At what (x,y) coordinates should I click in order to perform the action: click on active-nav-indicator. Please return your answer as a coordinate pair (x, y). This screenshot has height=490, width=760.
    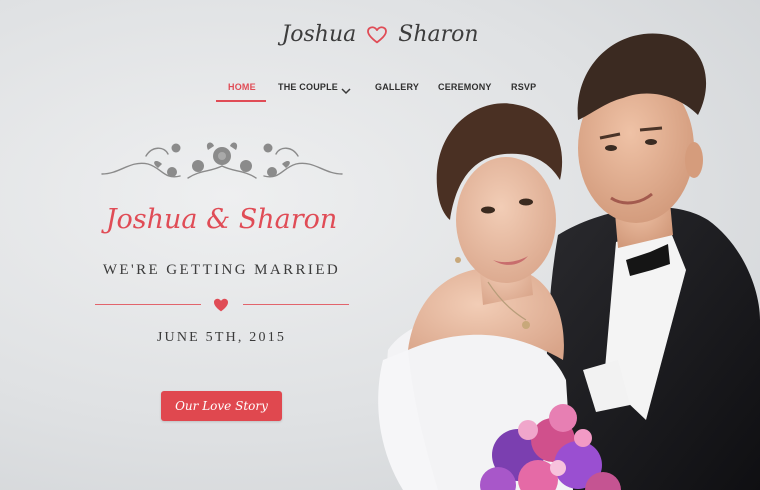
    Looking at the image, I should click on (241, 101).